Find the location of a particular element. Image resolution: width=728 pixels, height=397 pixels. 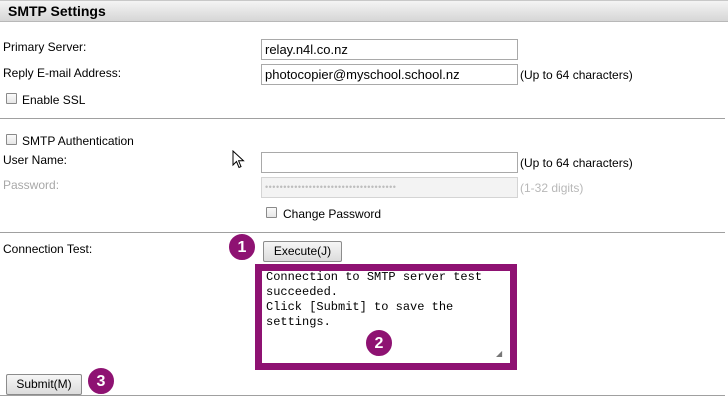

submit-button: Submit(M) is located at coordinates (44, 384).